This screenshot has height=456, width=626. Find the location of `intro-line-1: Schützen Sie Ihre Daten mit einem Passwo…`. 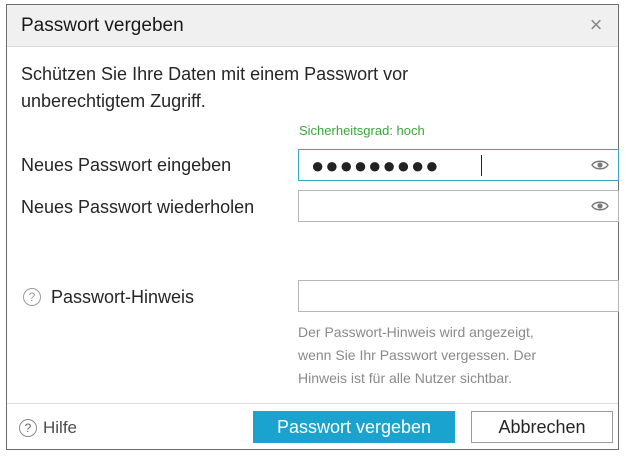

intro-line-1: Schützen Sie Ihre Daten mit einem Passwo… is located at coordinates (215, 74).